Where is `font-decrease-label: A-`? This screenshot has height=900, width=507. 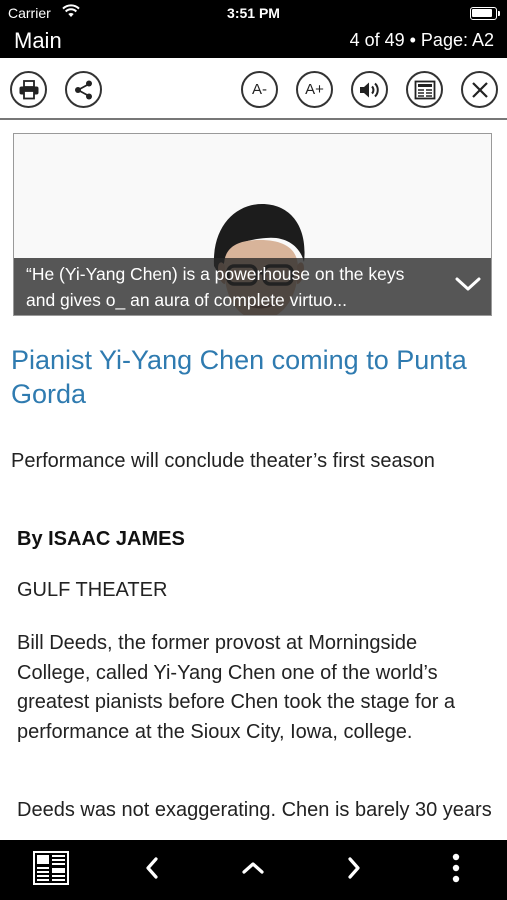 font-decrease-label: A- is located at coordinates (259, 89).